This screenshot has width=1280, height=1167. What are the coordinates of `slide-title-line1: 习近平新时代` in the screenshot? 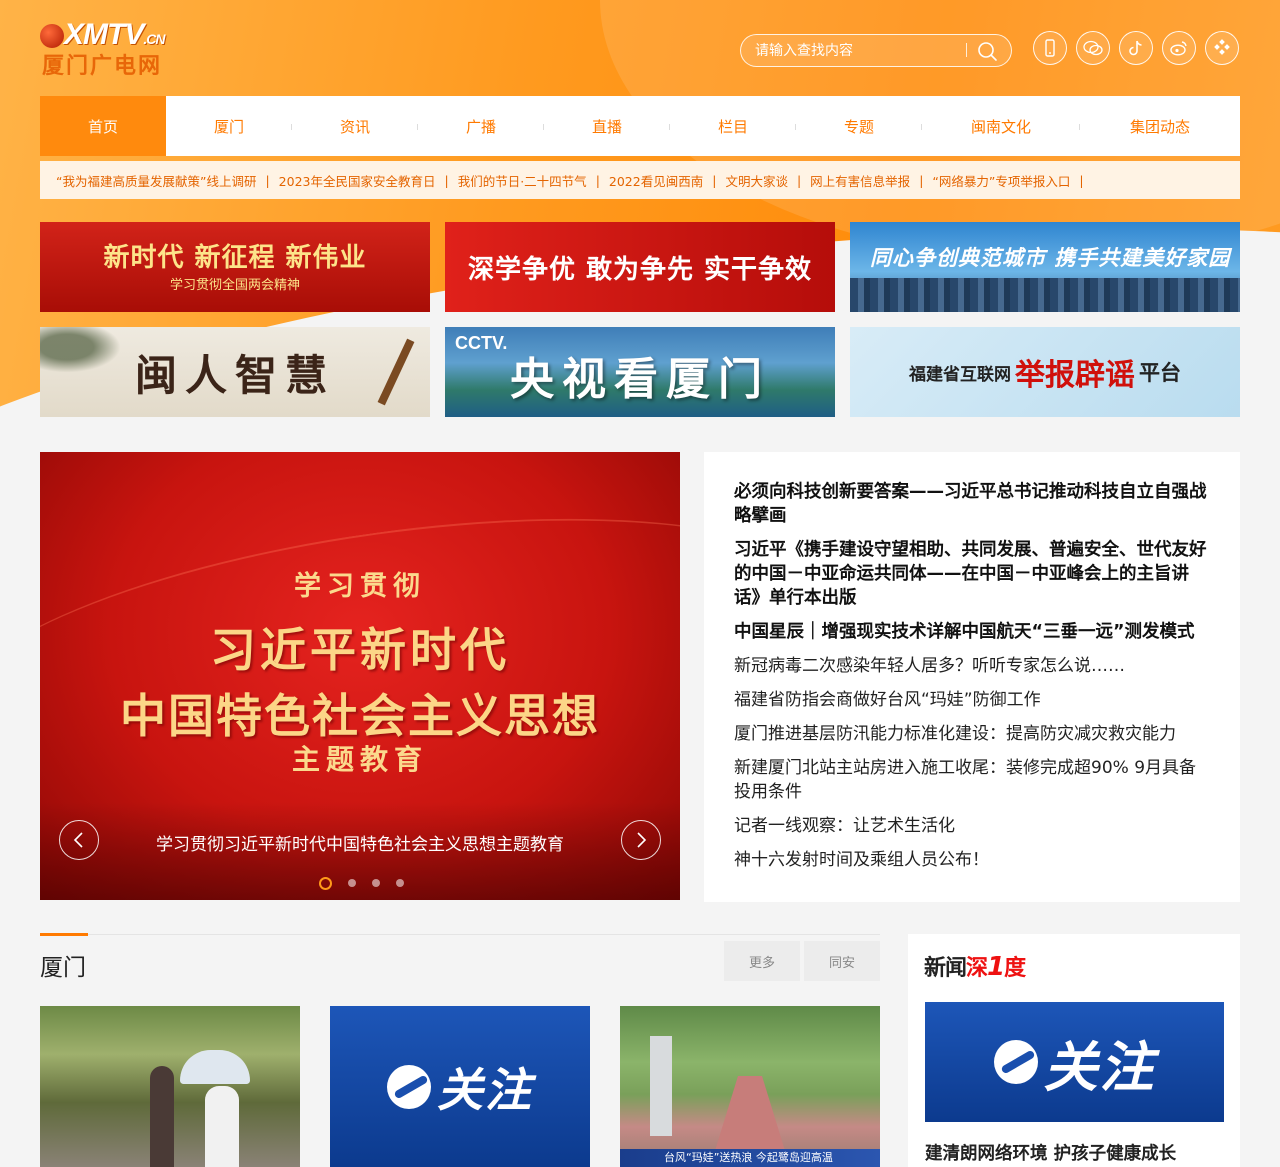 It's located at (360, 650).